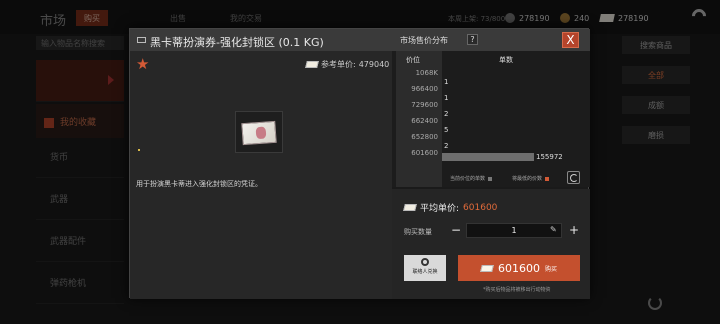 This screenshot has height=324, width=720. What do you see at coordinates (413, 60) in the screenshot?
I see `price-header: 价位` at bounding box center [413, 60].